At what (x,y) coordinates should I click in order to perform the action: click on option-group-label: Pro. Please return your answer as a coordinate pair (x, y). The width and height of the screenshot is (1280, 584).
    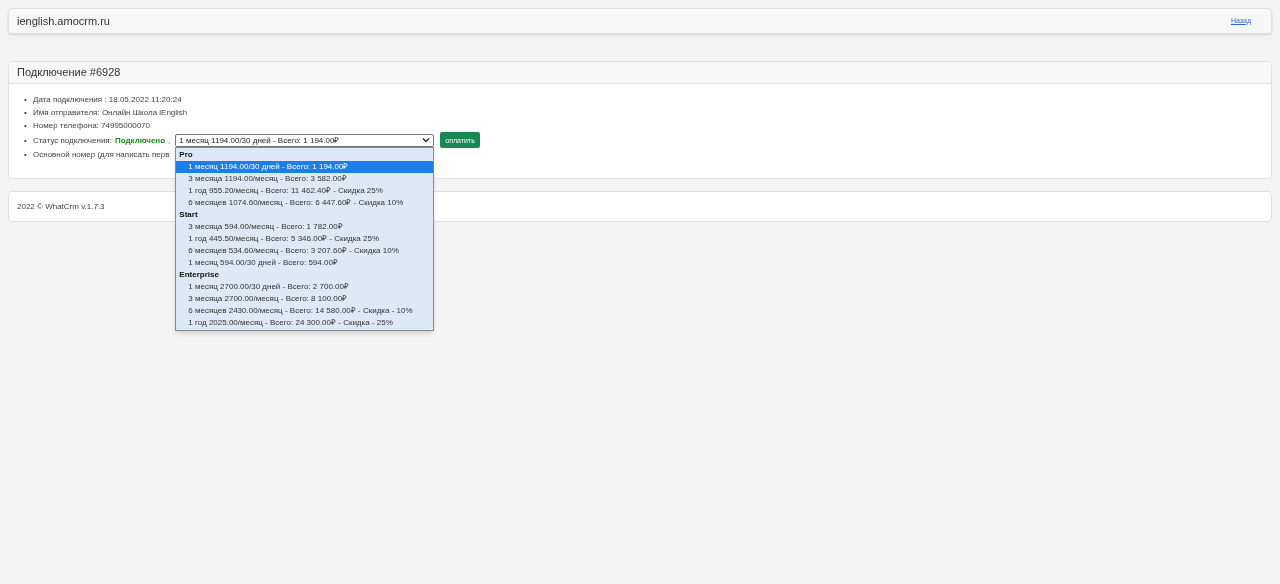
    Looking at the image, I should click on (186, 154).